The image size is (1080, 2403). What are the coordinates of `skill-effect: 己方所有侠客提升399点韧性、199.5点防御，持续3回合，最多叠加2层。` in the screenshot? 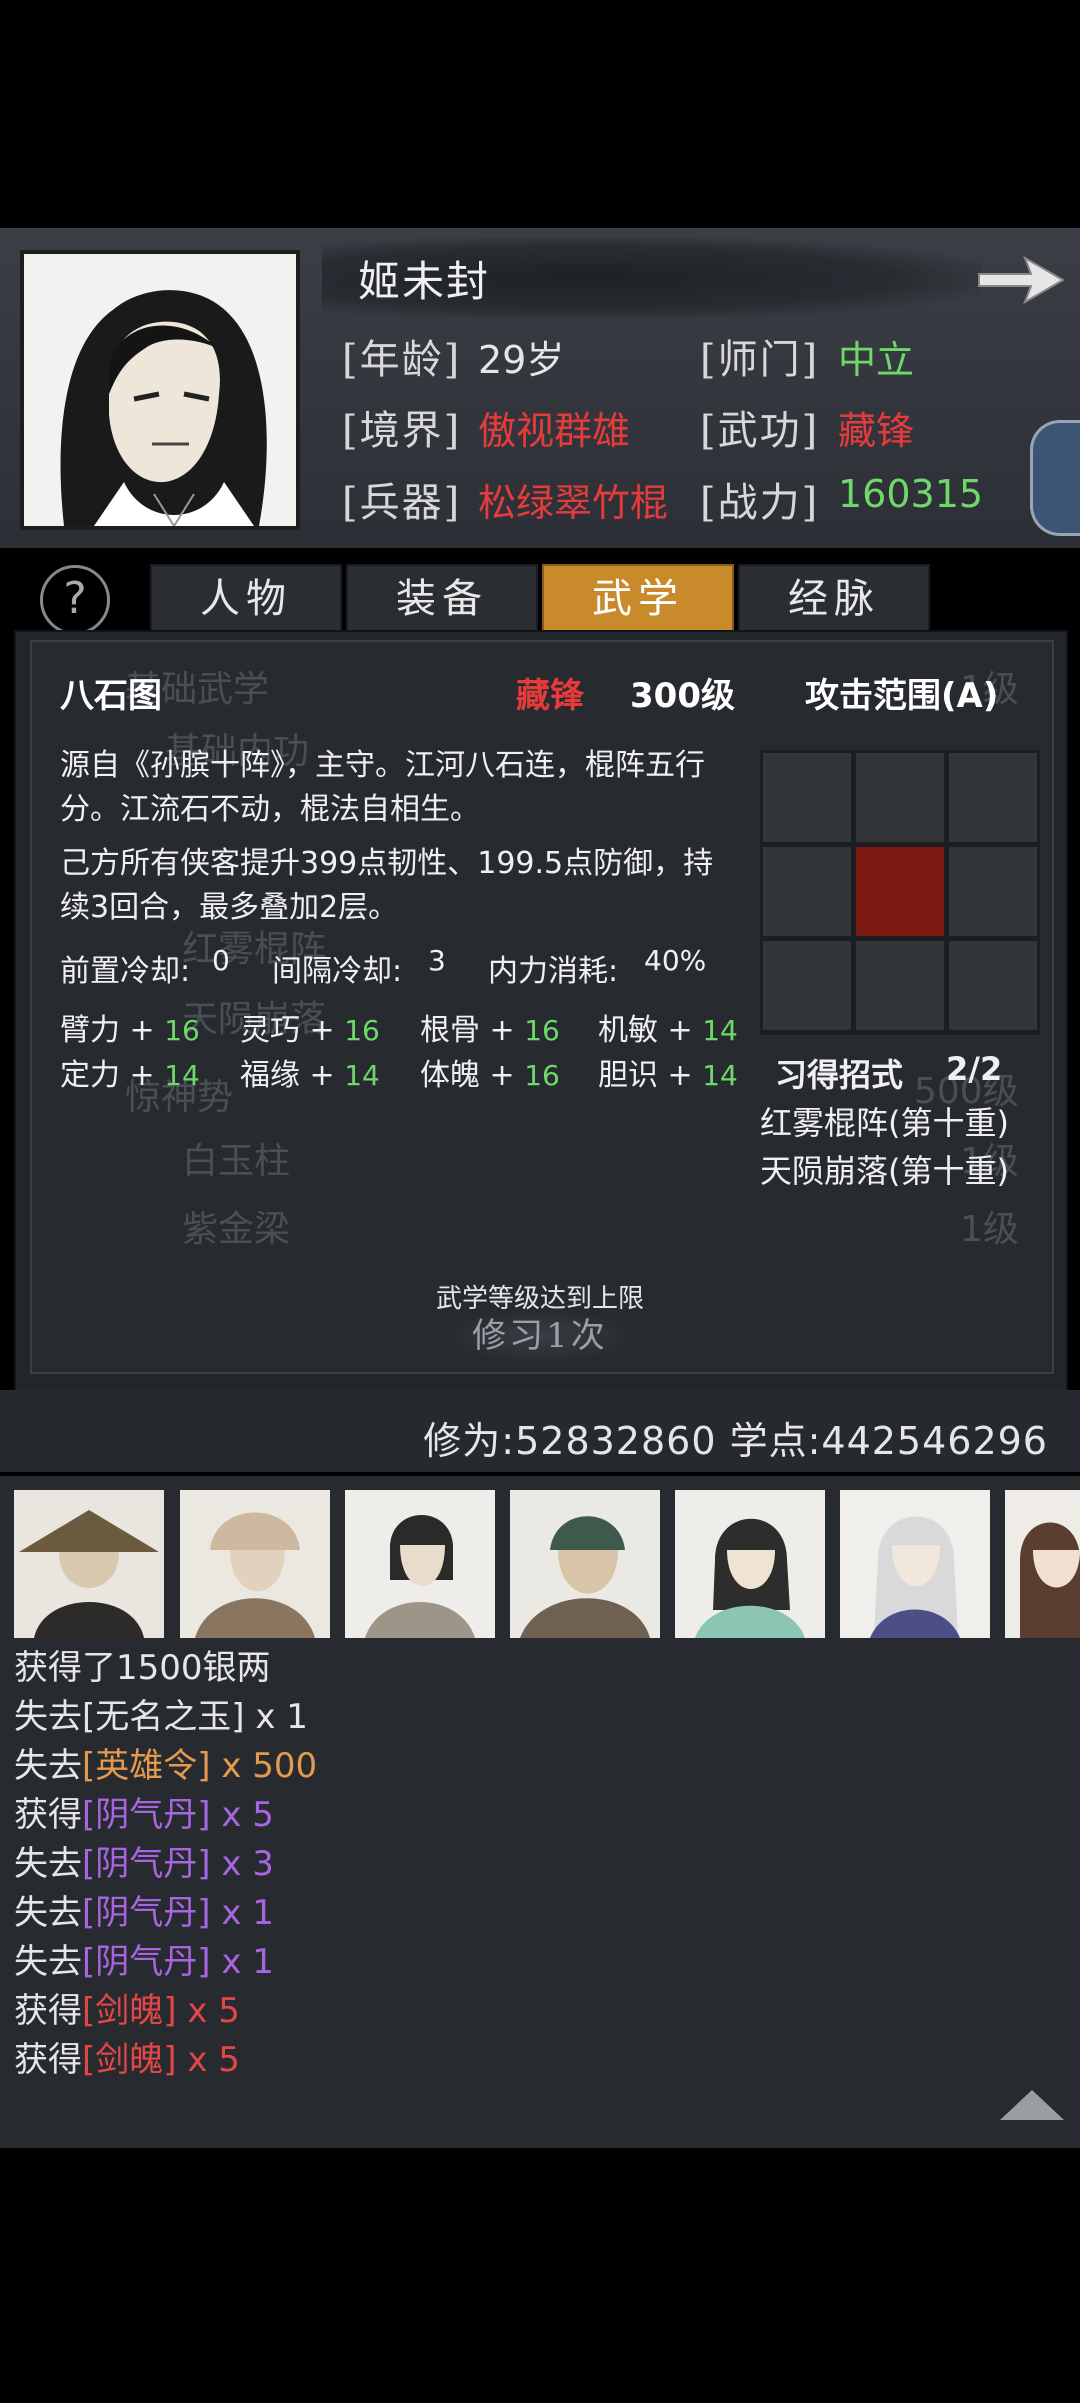 It's located at (387, 885).